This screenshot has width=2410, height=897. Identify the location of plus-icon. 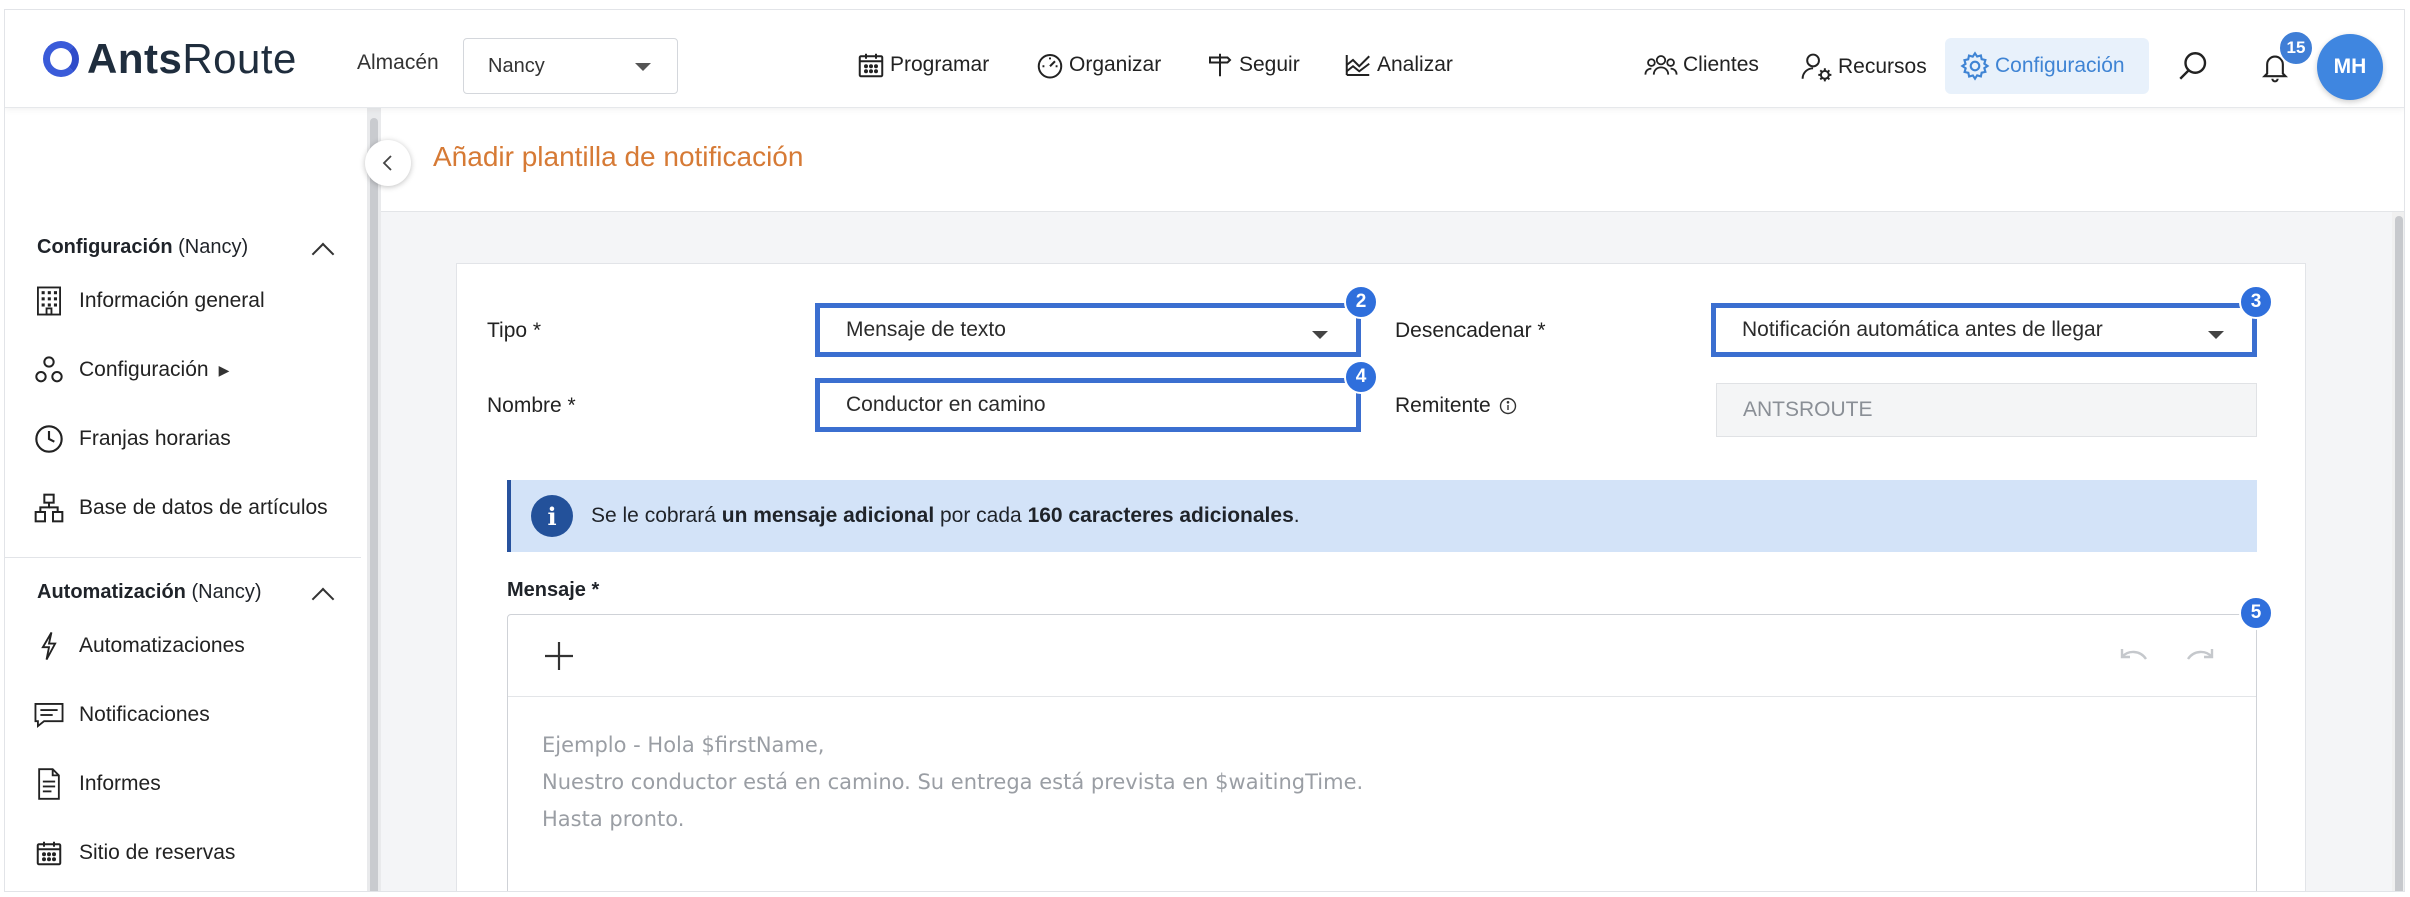
(559, 656).